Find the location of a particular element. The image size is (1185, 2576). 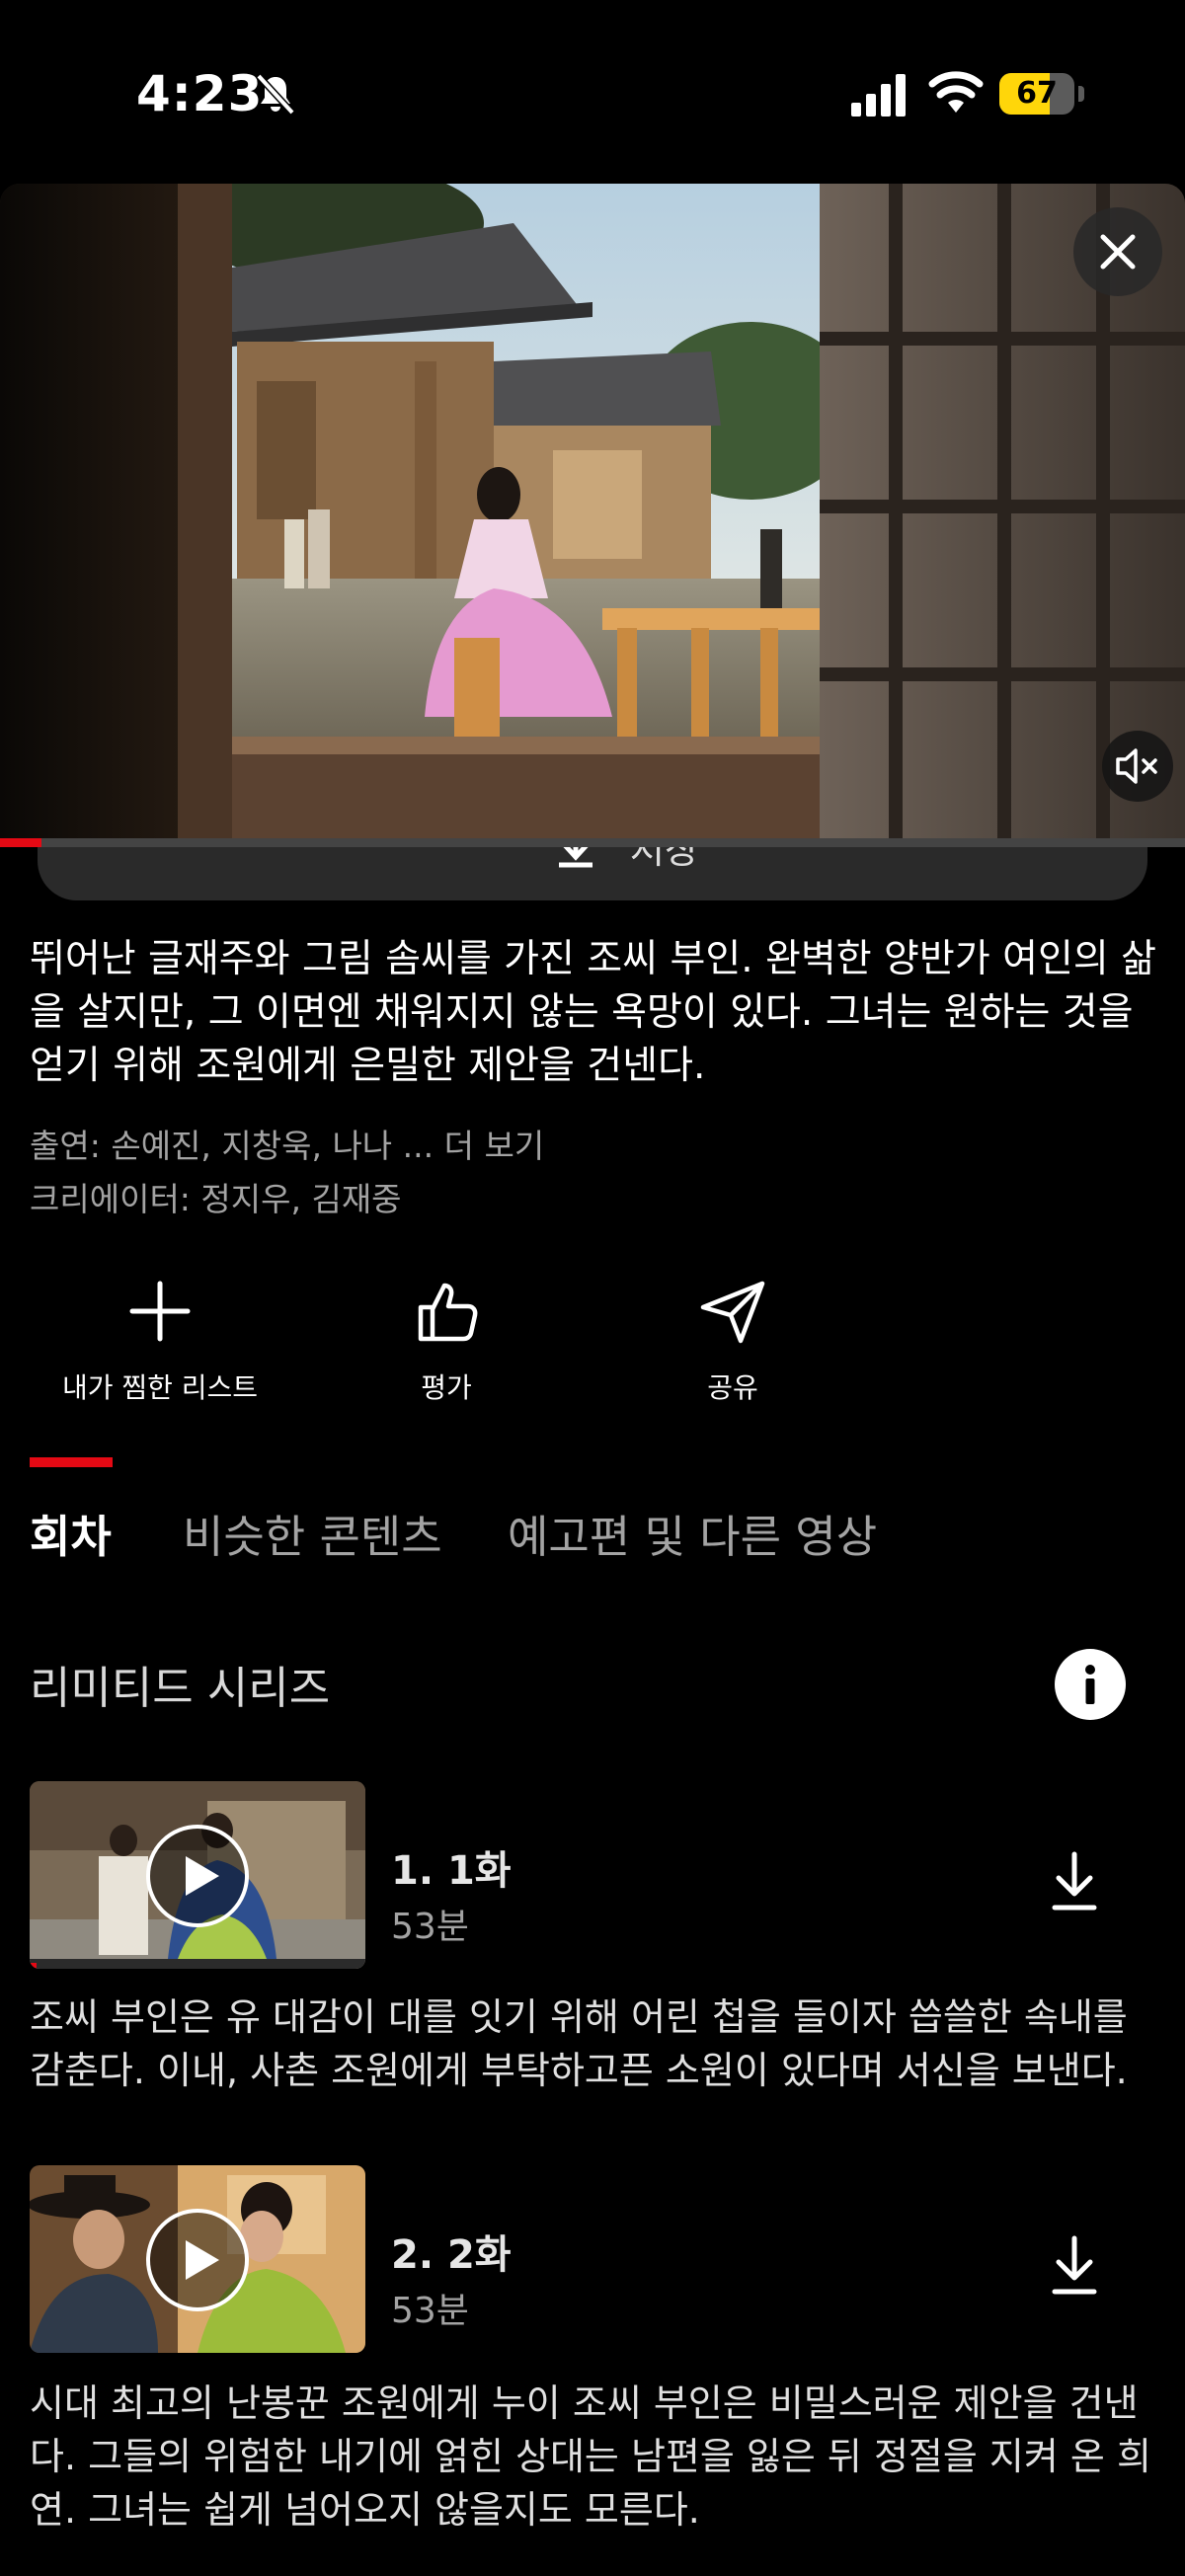

series-type-label: 리미티드 시리즈 is located at coordinates (181, 1688).